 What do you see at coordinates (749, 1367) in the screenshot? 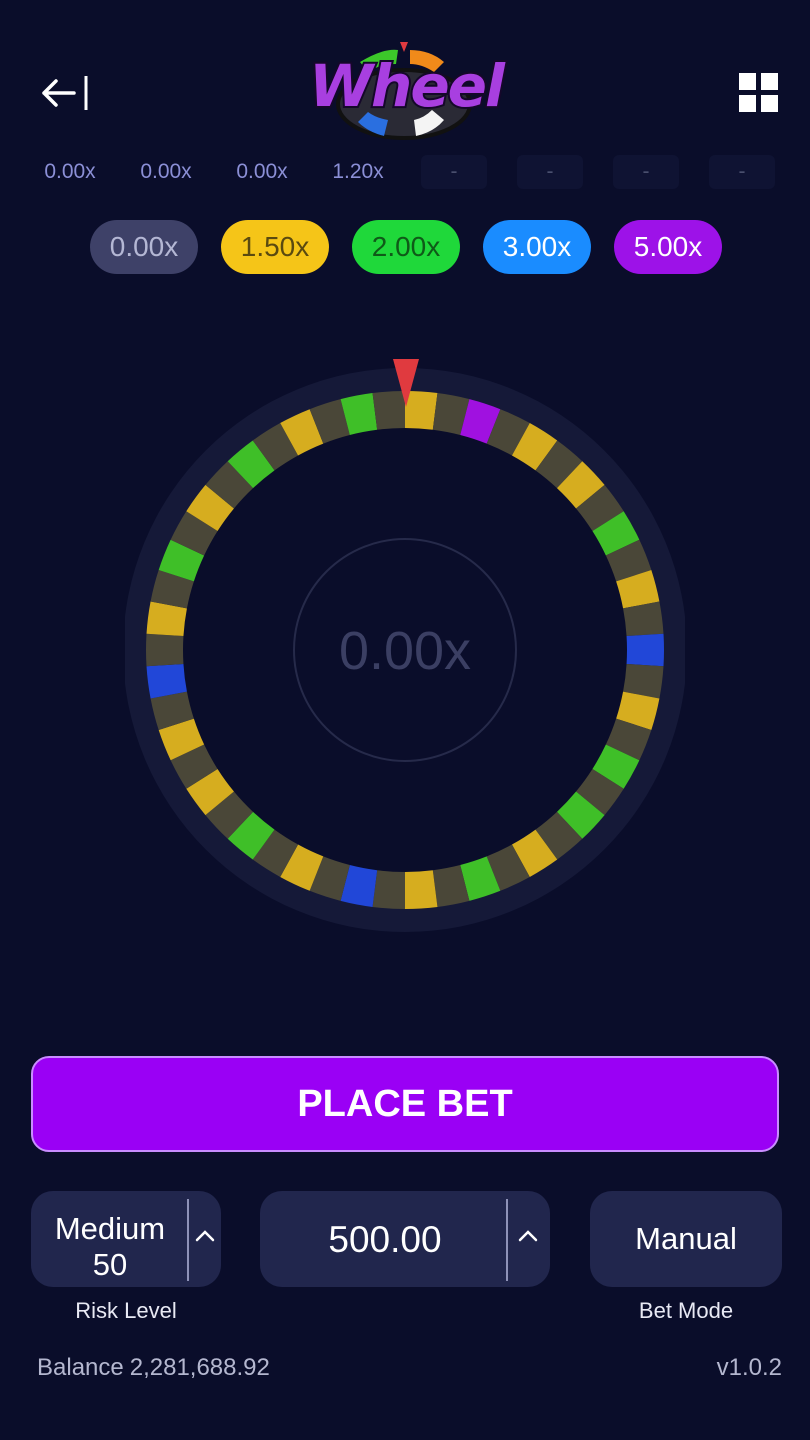
I see `version-label: v1.0.2` at bounding box center [749, 1367].